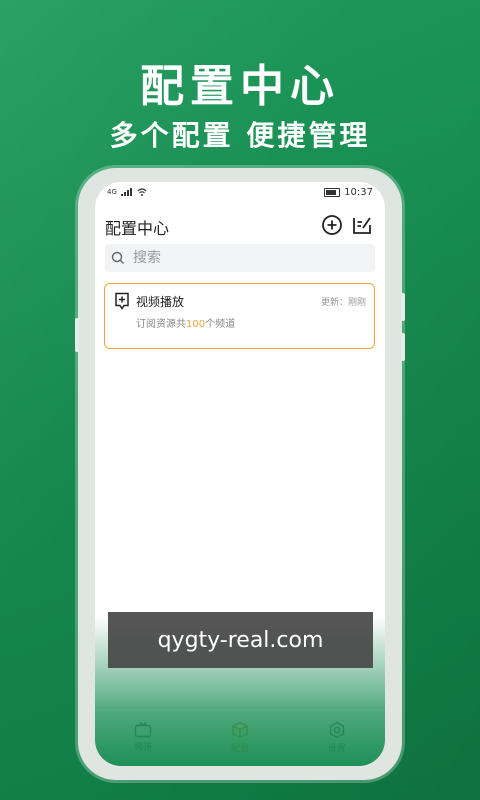 The image size is (480, 800). I want to click on nav-label-config: 配置, so click(239, 748).